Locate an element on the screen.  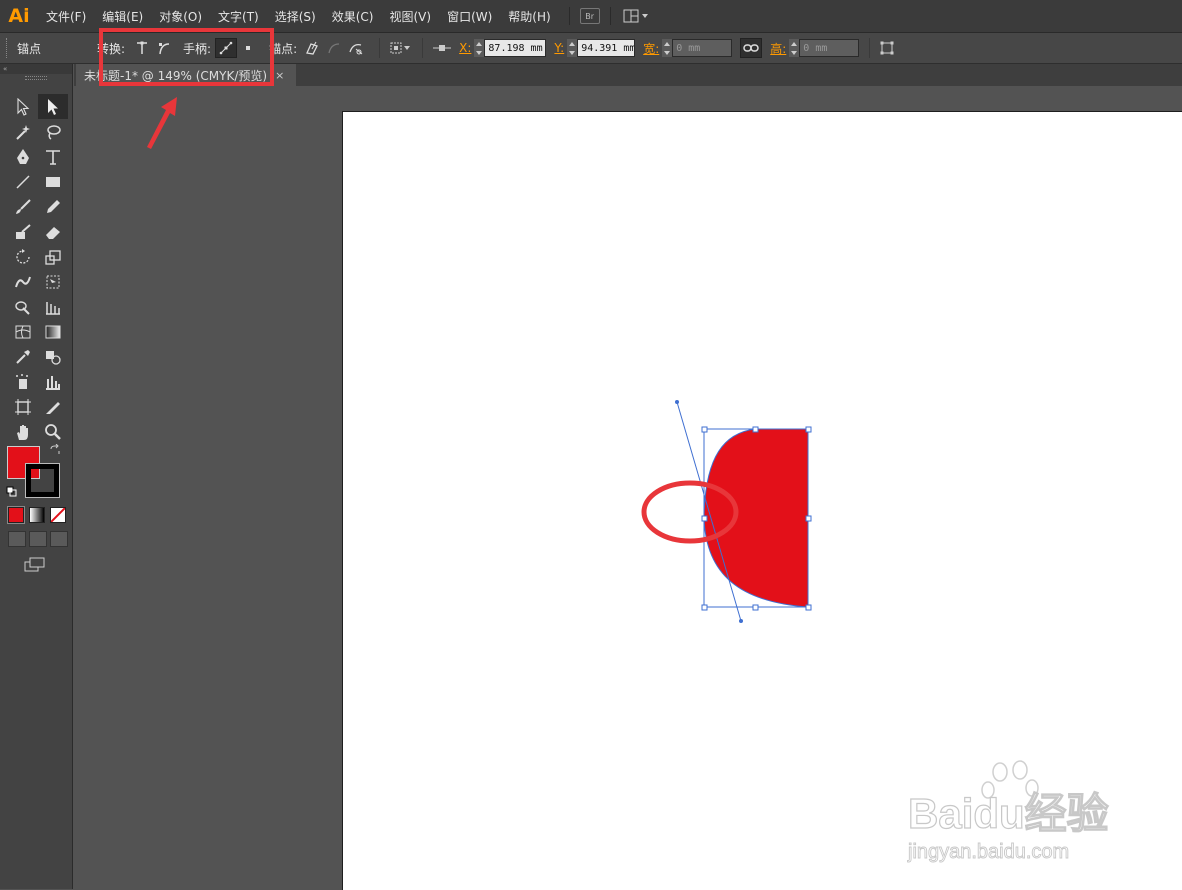
draw-mode-buttons is located at coordinates (38, 539).